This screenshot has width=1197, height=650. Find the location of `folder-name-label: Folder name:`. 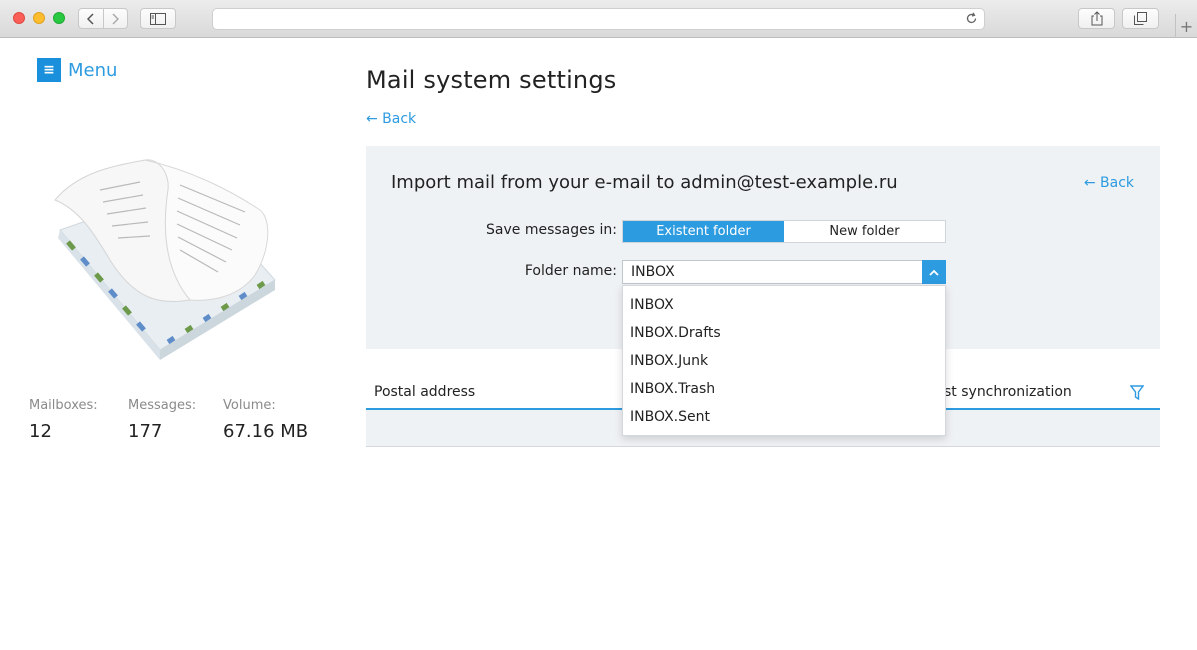

folder-name-label: Folder name: is located at coordinates (570, 271).